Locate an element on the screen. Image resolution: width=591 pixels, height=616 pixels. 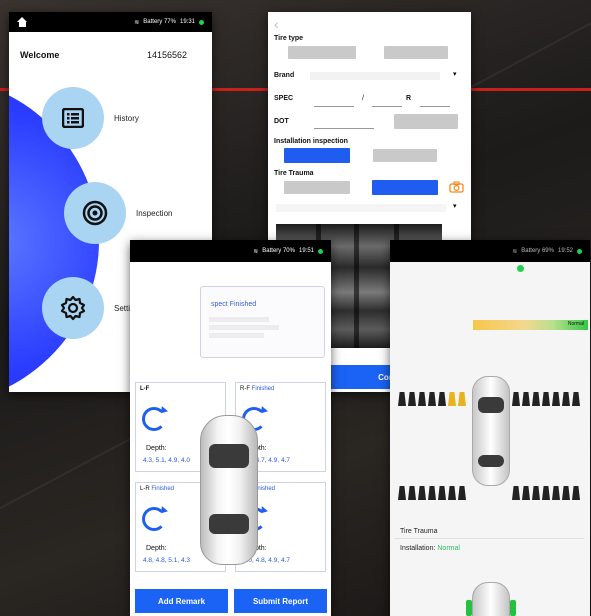
tread-graphic-lr is located at coordinates (432, 493).